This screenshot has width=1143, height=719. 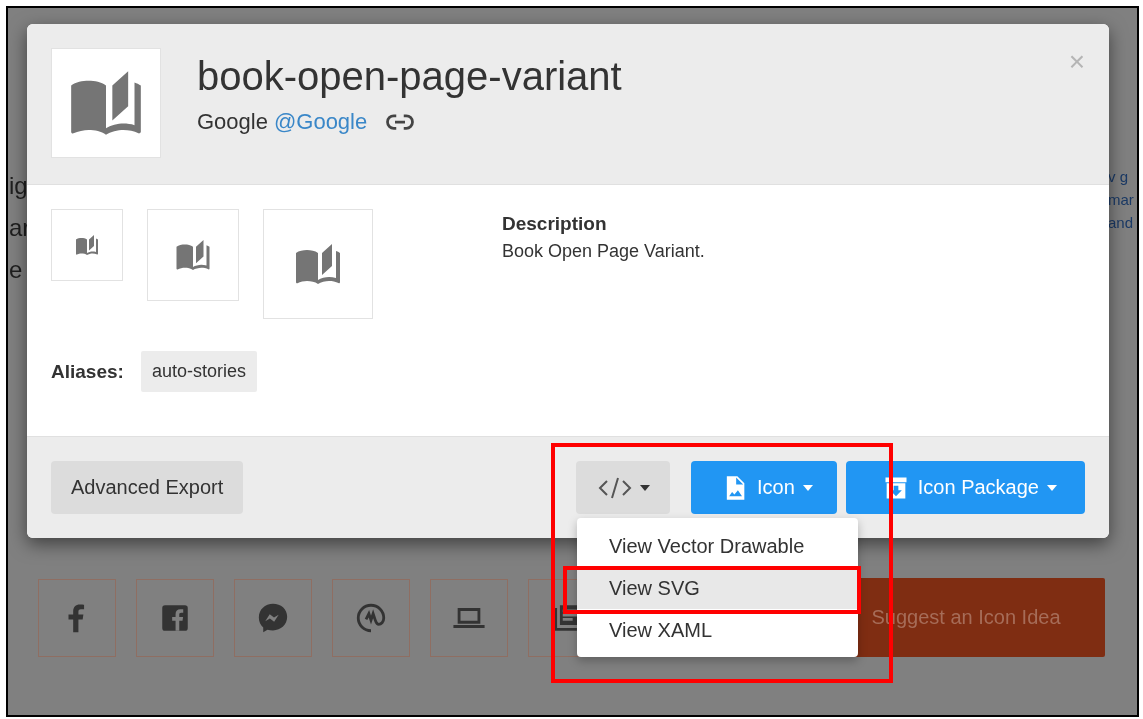 I want to click on code-dropdown-button, so click(x=623, y=487).